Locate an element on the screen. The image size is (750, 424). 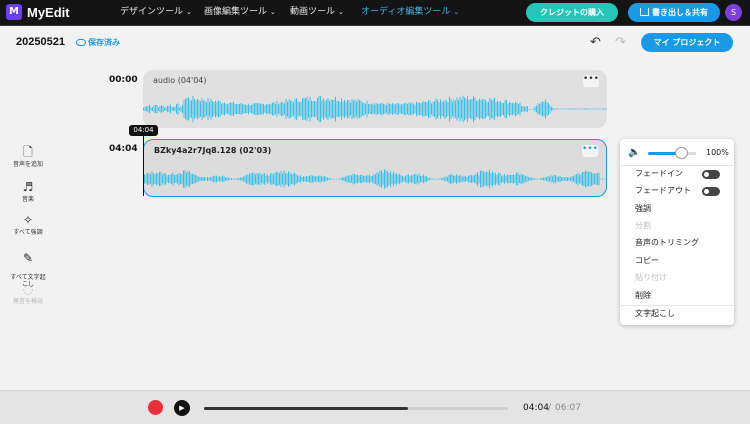
nav-video-tools: 動画ツール ⌄ is located at coordinates (317, 12).